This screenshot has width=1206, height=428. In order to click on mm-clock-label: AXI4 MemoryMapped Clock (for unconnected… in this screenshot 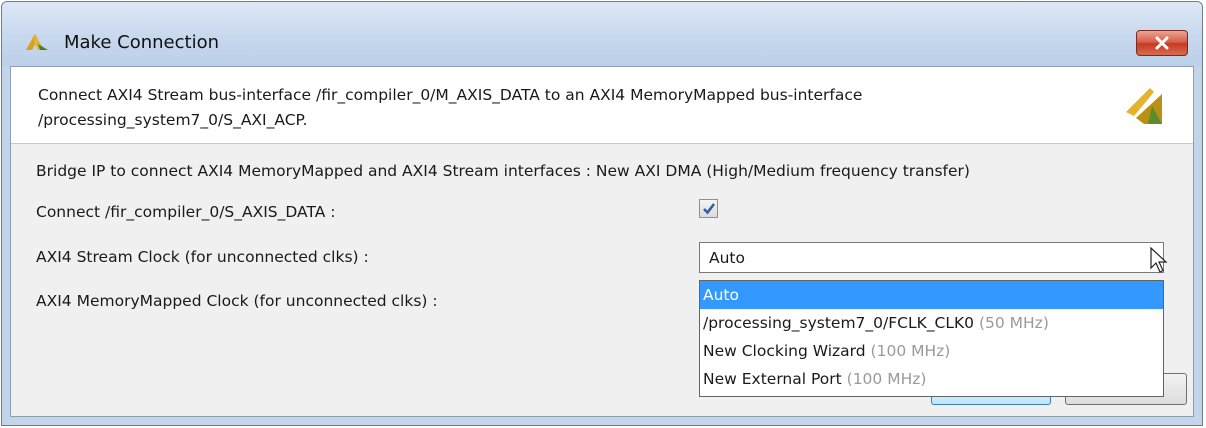, I will do `click(237, 301)`.